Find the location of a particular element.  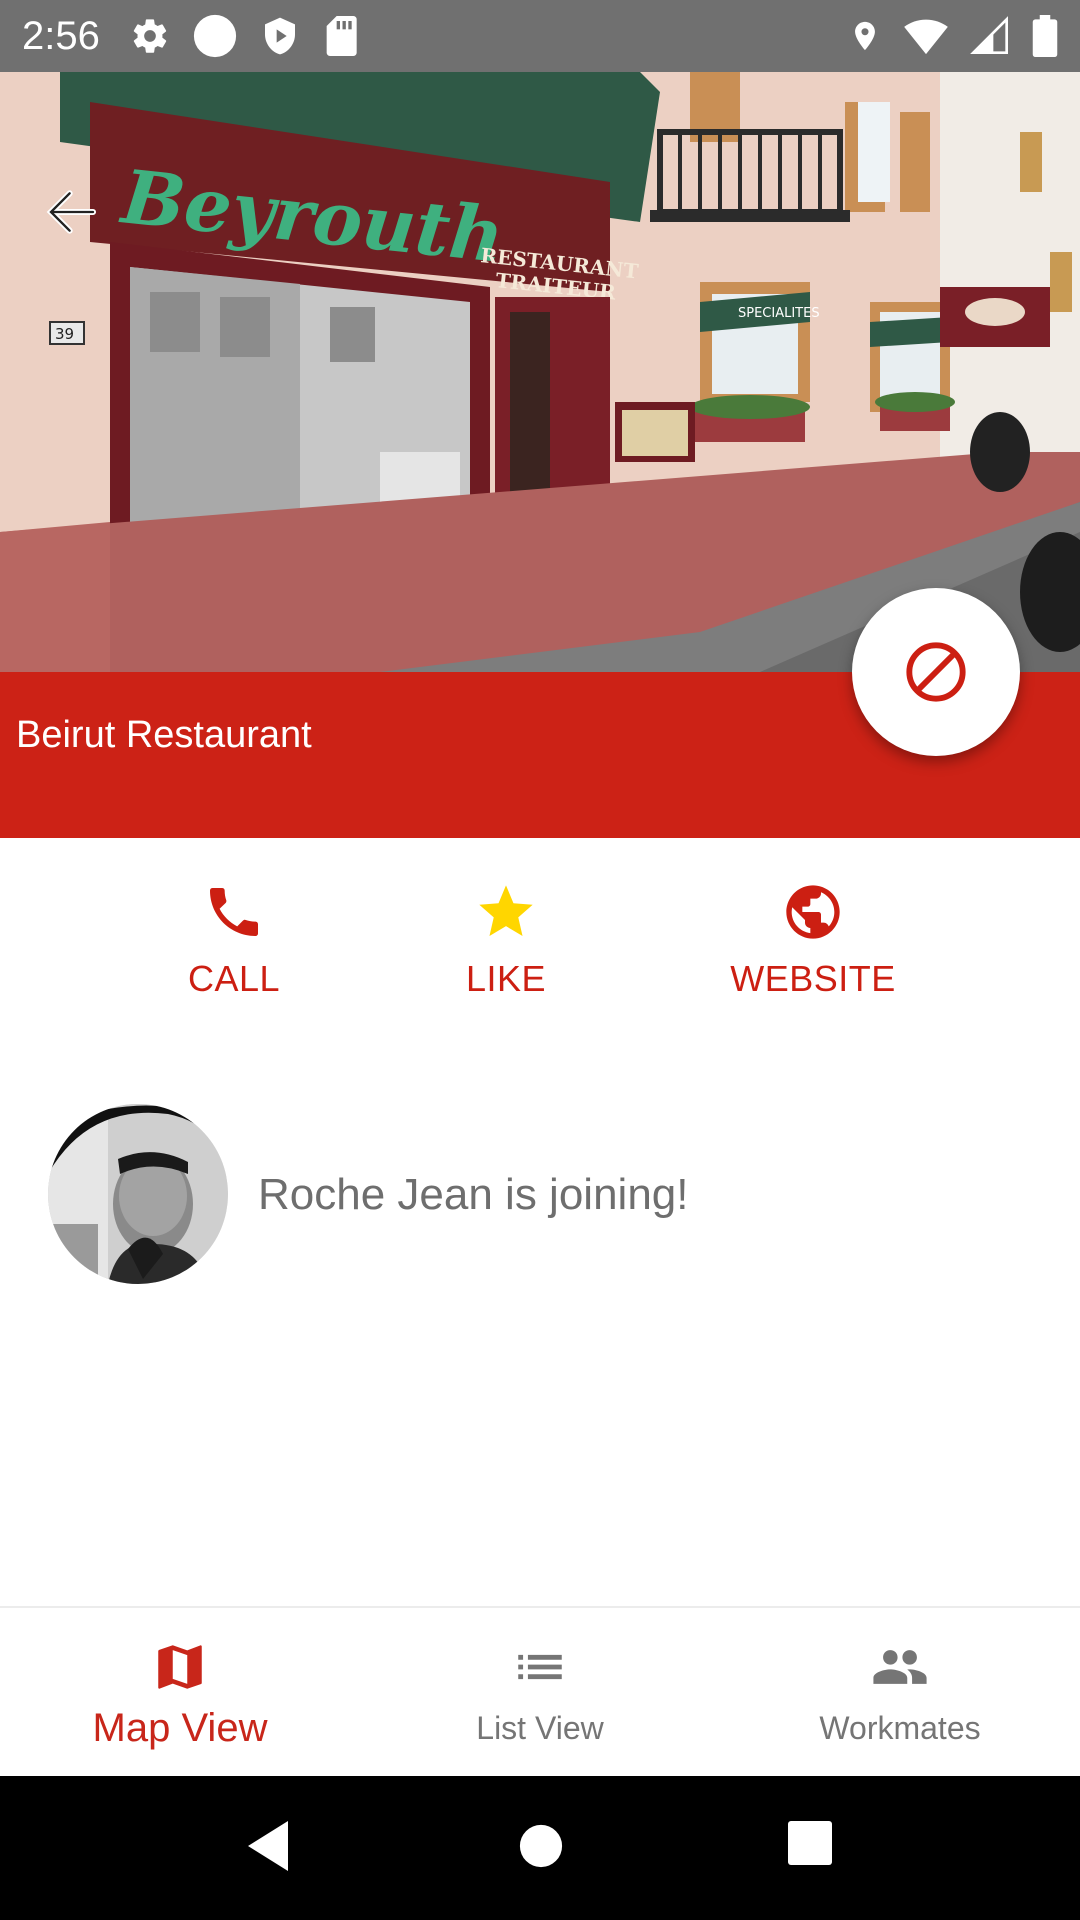

joining-text: Roche Jean is joining! is located at coordinates (473, 1194).